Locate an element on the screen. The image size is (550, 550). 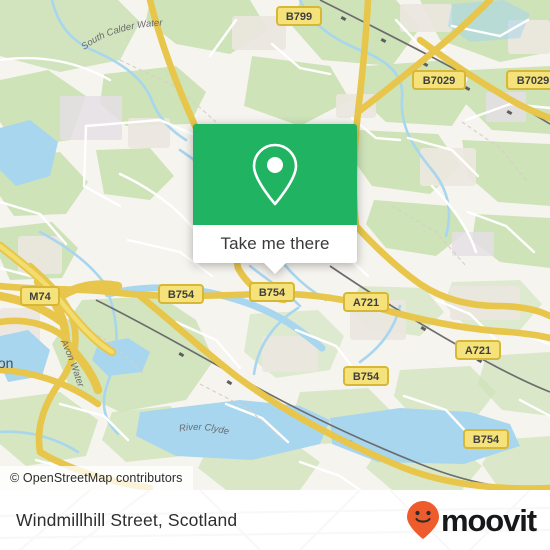
location-pin-icon is located at coordinates (275, 174).